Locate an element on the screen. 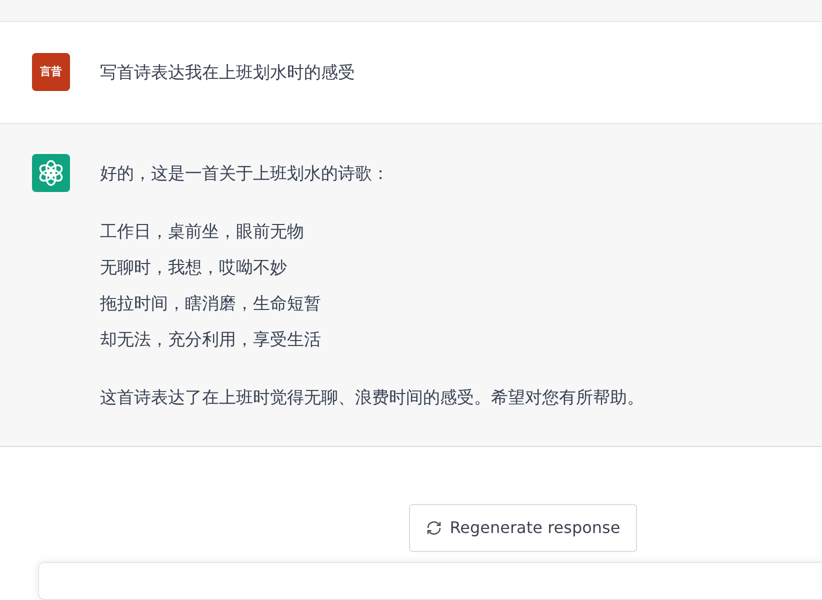 The width and height of the screenshot is (822, 600). message-text: 写首诗表达我在上班划水时的感受 is located at coordinates (227, 74).